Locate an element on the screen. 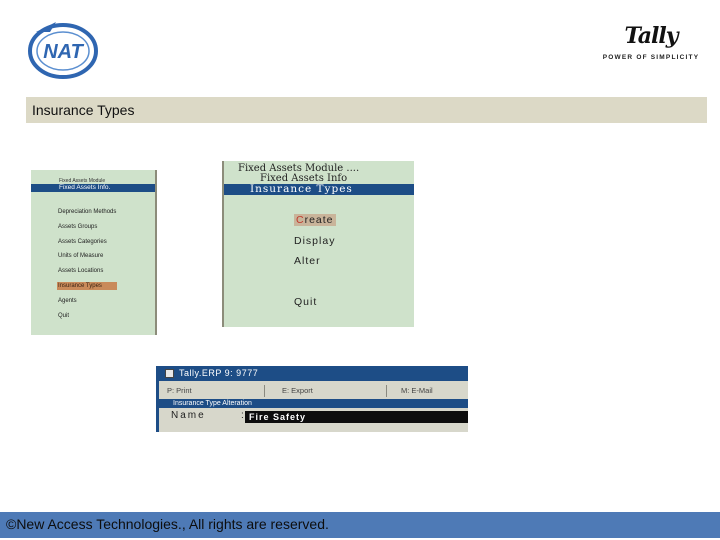  menu-header: Fixed Assets Info. is located at coordinates (93, 188).